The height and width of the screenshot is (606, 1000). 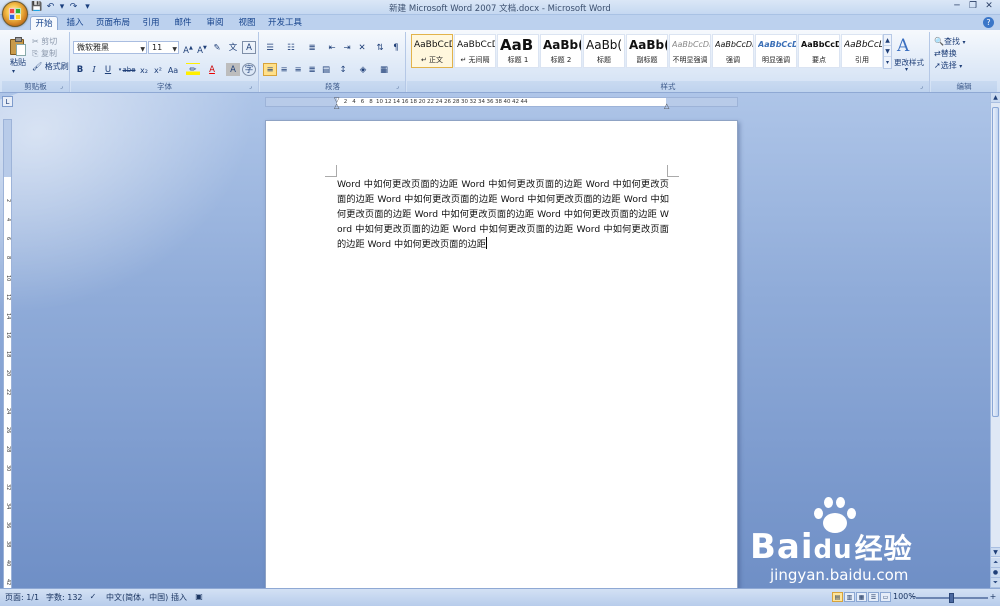 What do you see at coordinates (819, 51) in the screenshot?
I see `style-strong: AaBbCcDc 要点` at bounding box center [819, 51].